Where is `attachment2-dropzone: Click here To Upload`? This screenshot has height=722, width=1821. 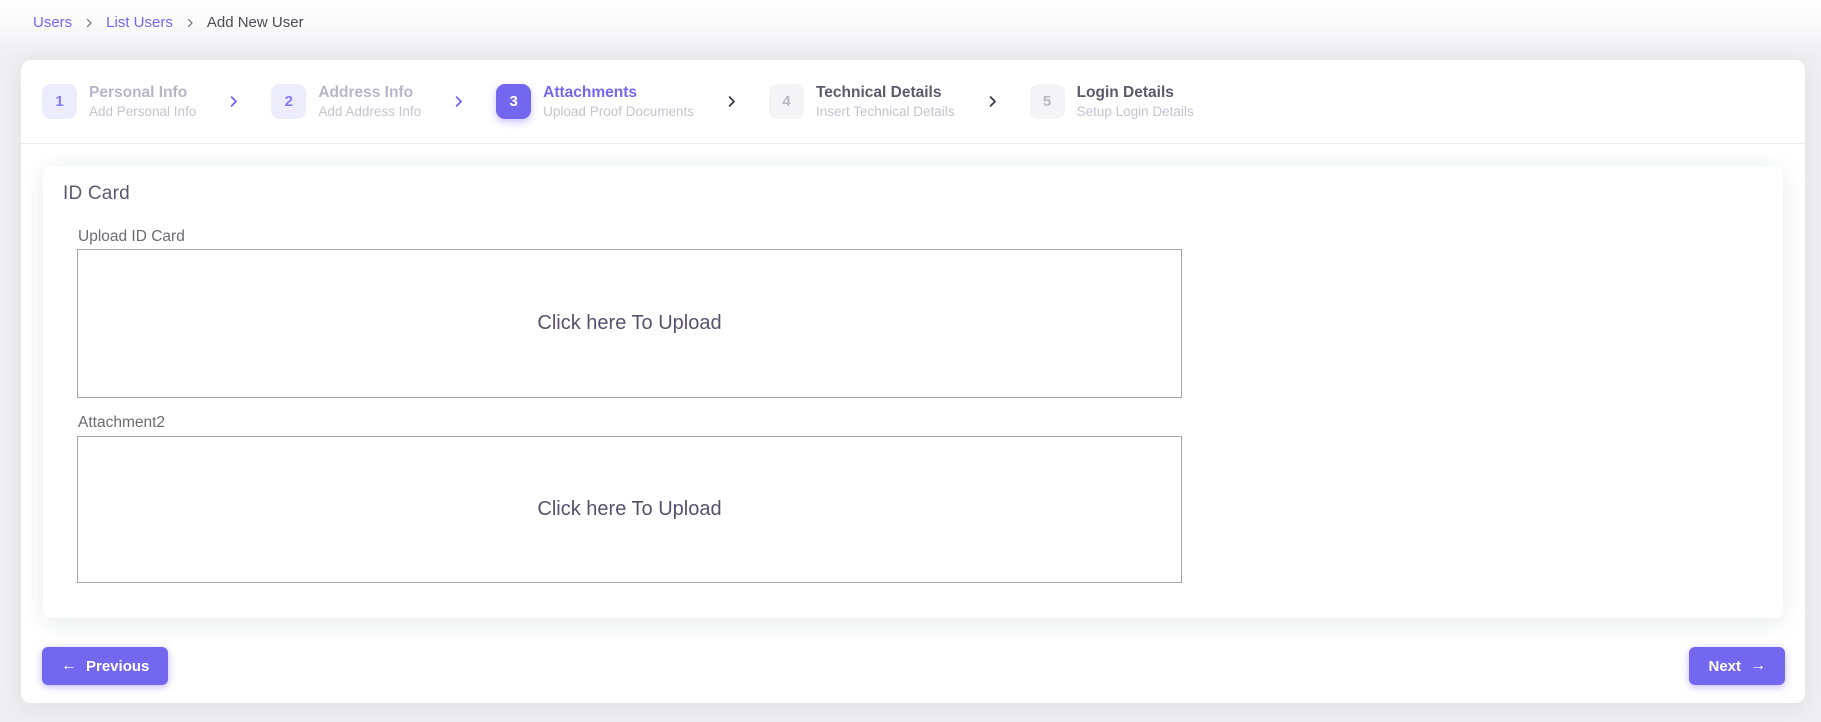 attachment2-dropzone: Click here To Upload is located at coordinates (629, 509).